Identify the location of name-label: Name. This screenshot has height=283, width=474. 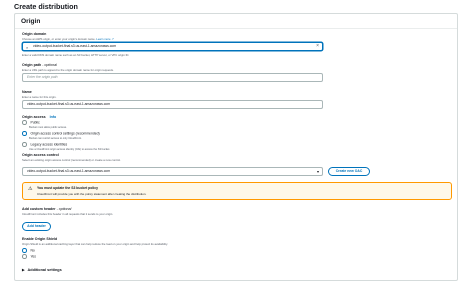
(27, 92).